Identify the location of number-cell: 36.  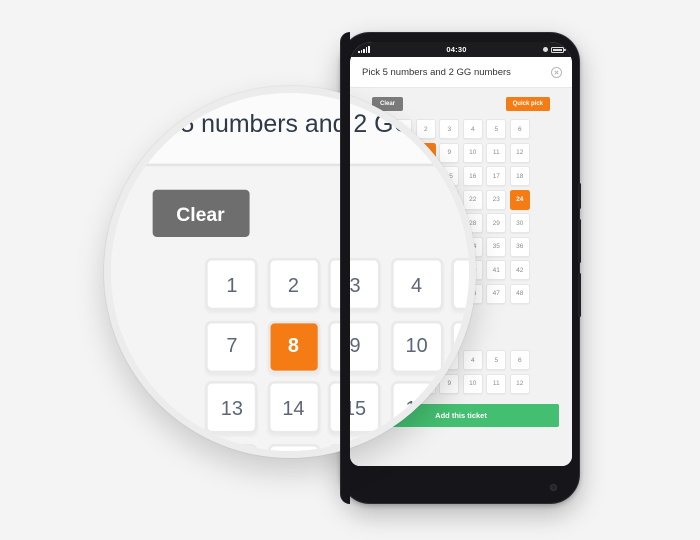
(519, 246).